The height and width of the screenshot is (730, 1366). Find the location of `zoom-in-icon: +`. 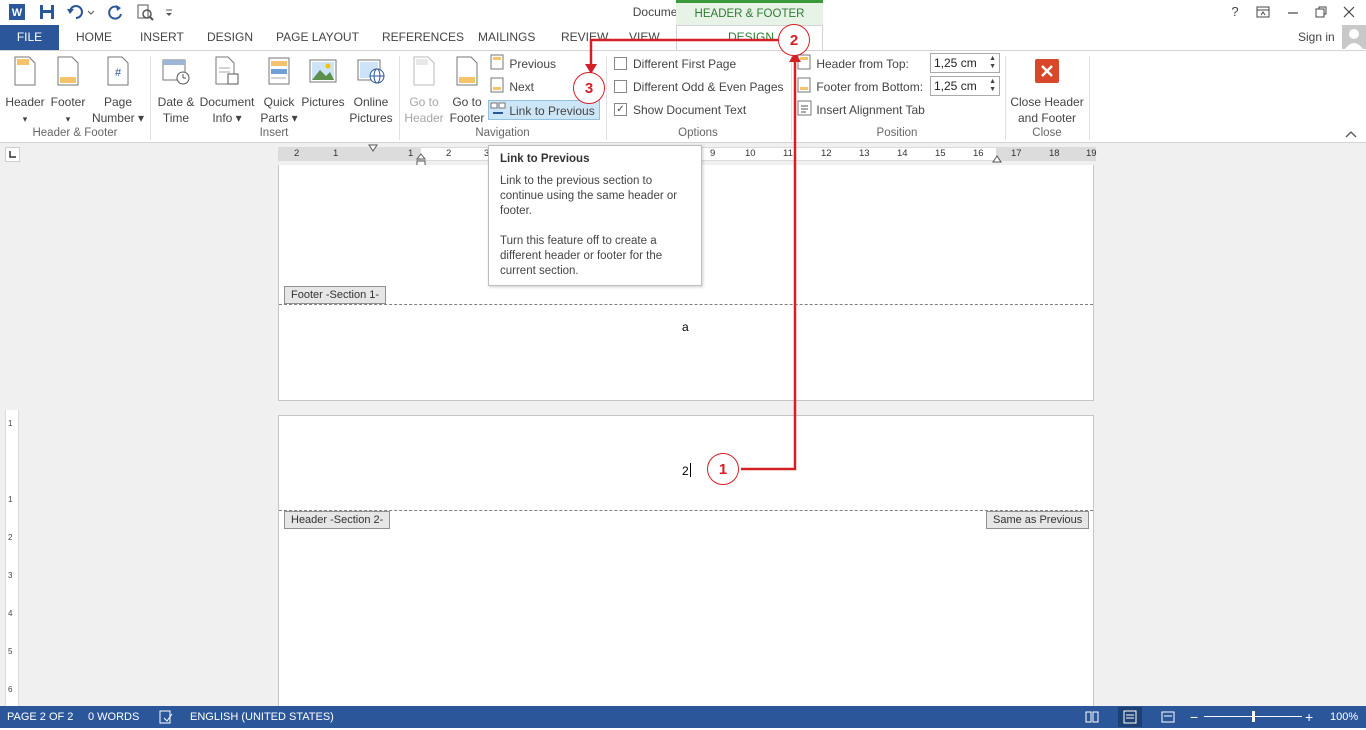

zoom-in-icon: + is located at coordinates (1309, 717).